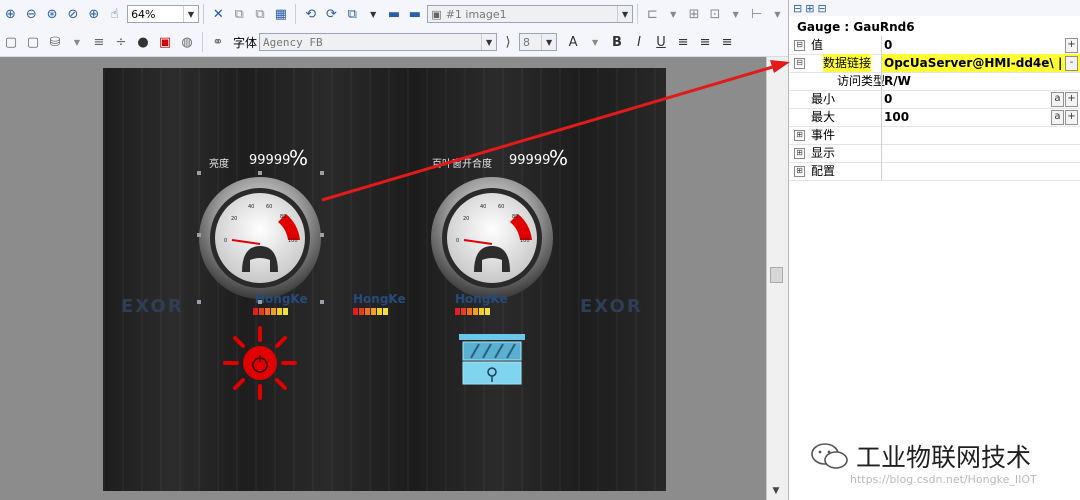  I want to click on pan-icon: ☝, so click(114, 14).